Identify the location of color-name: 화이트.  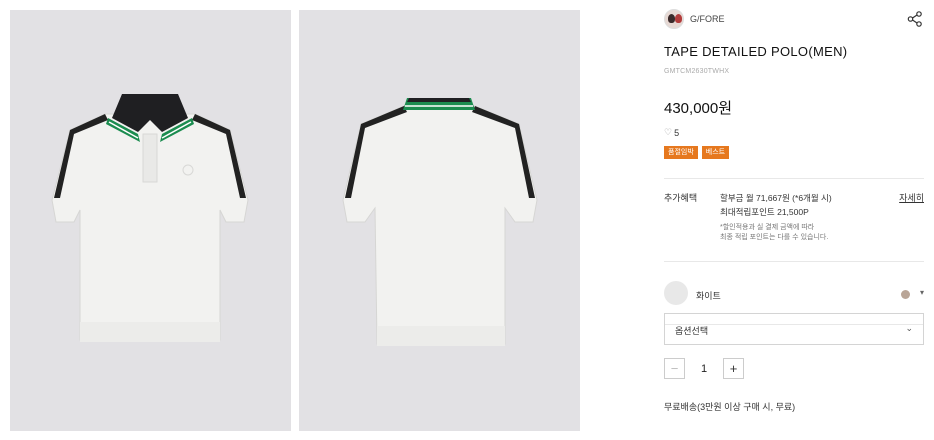
(708, 296).